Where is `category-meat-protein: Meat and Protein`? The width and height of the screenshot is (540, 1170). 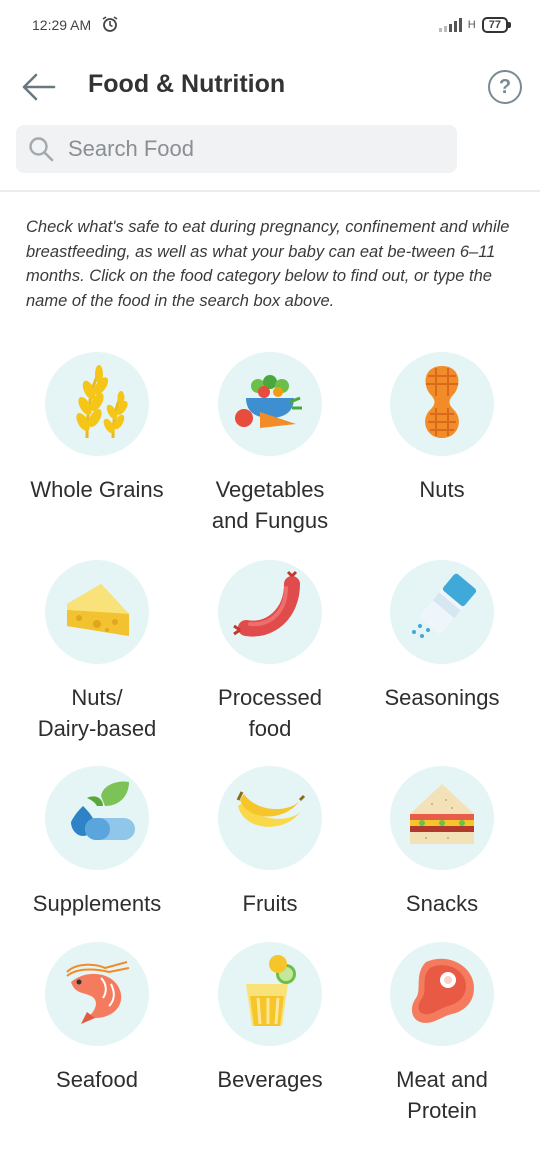
category-meat-protein: Meat and Protein is located at coordinates (442, 1034).